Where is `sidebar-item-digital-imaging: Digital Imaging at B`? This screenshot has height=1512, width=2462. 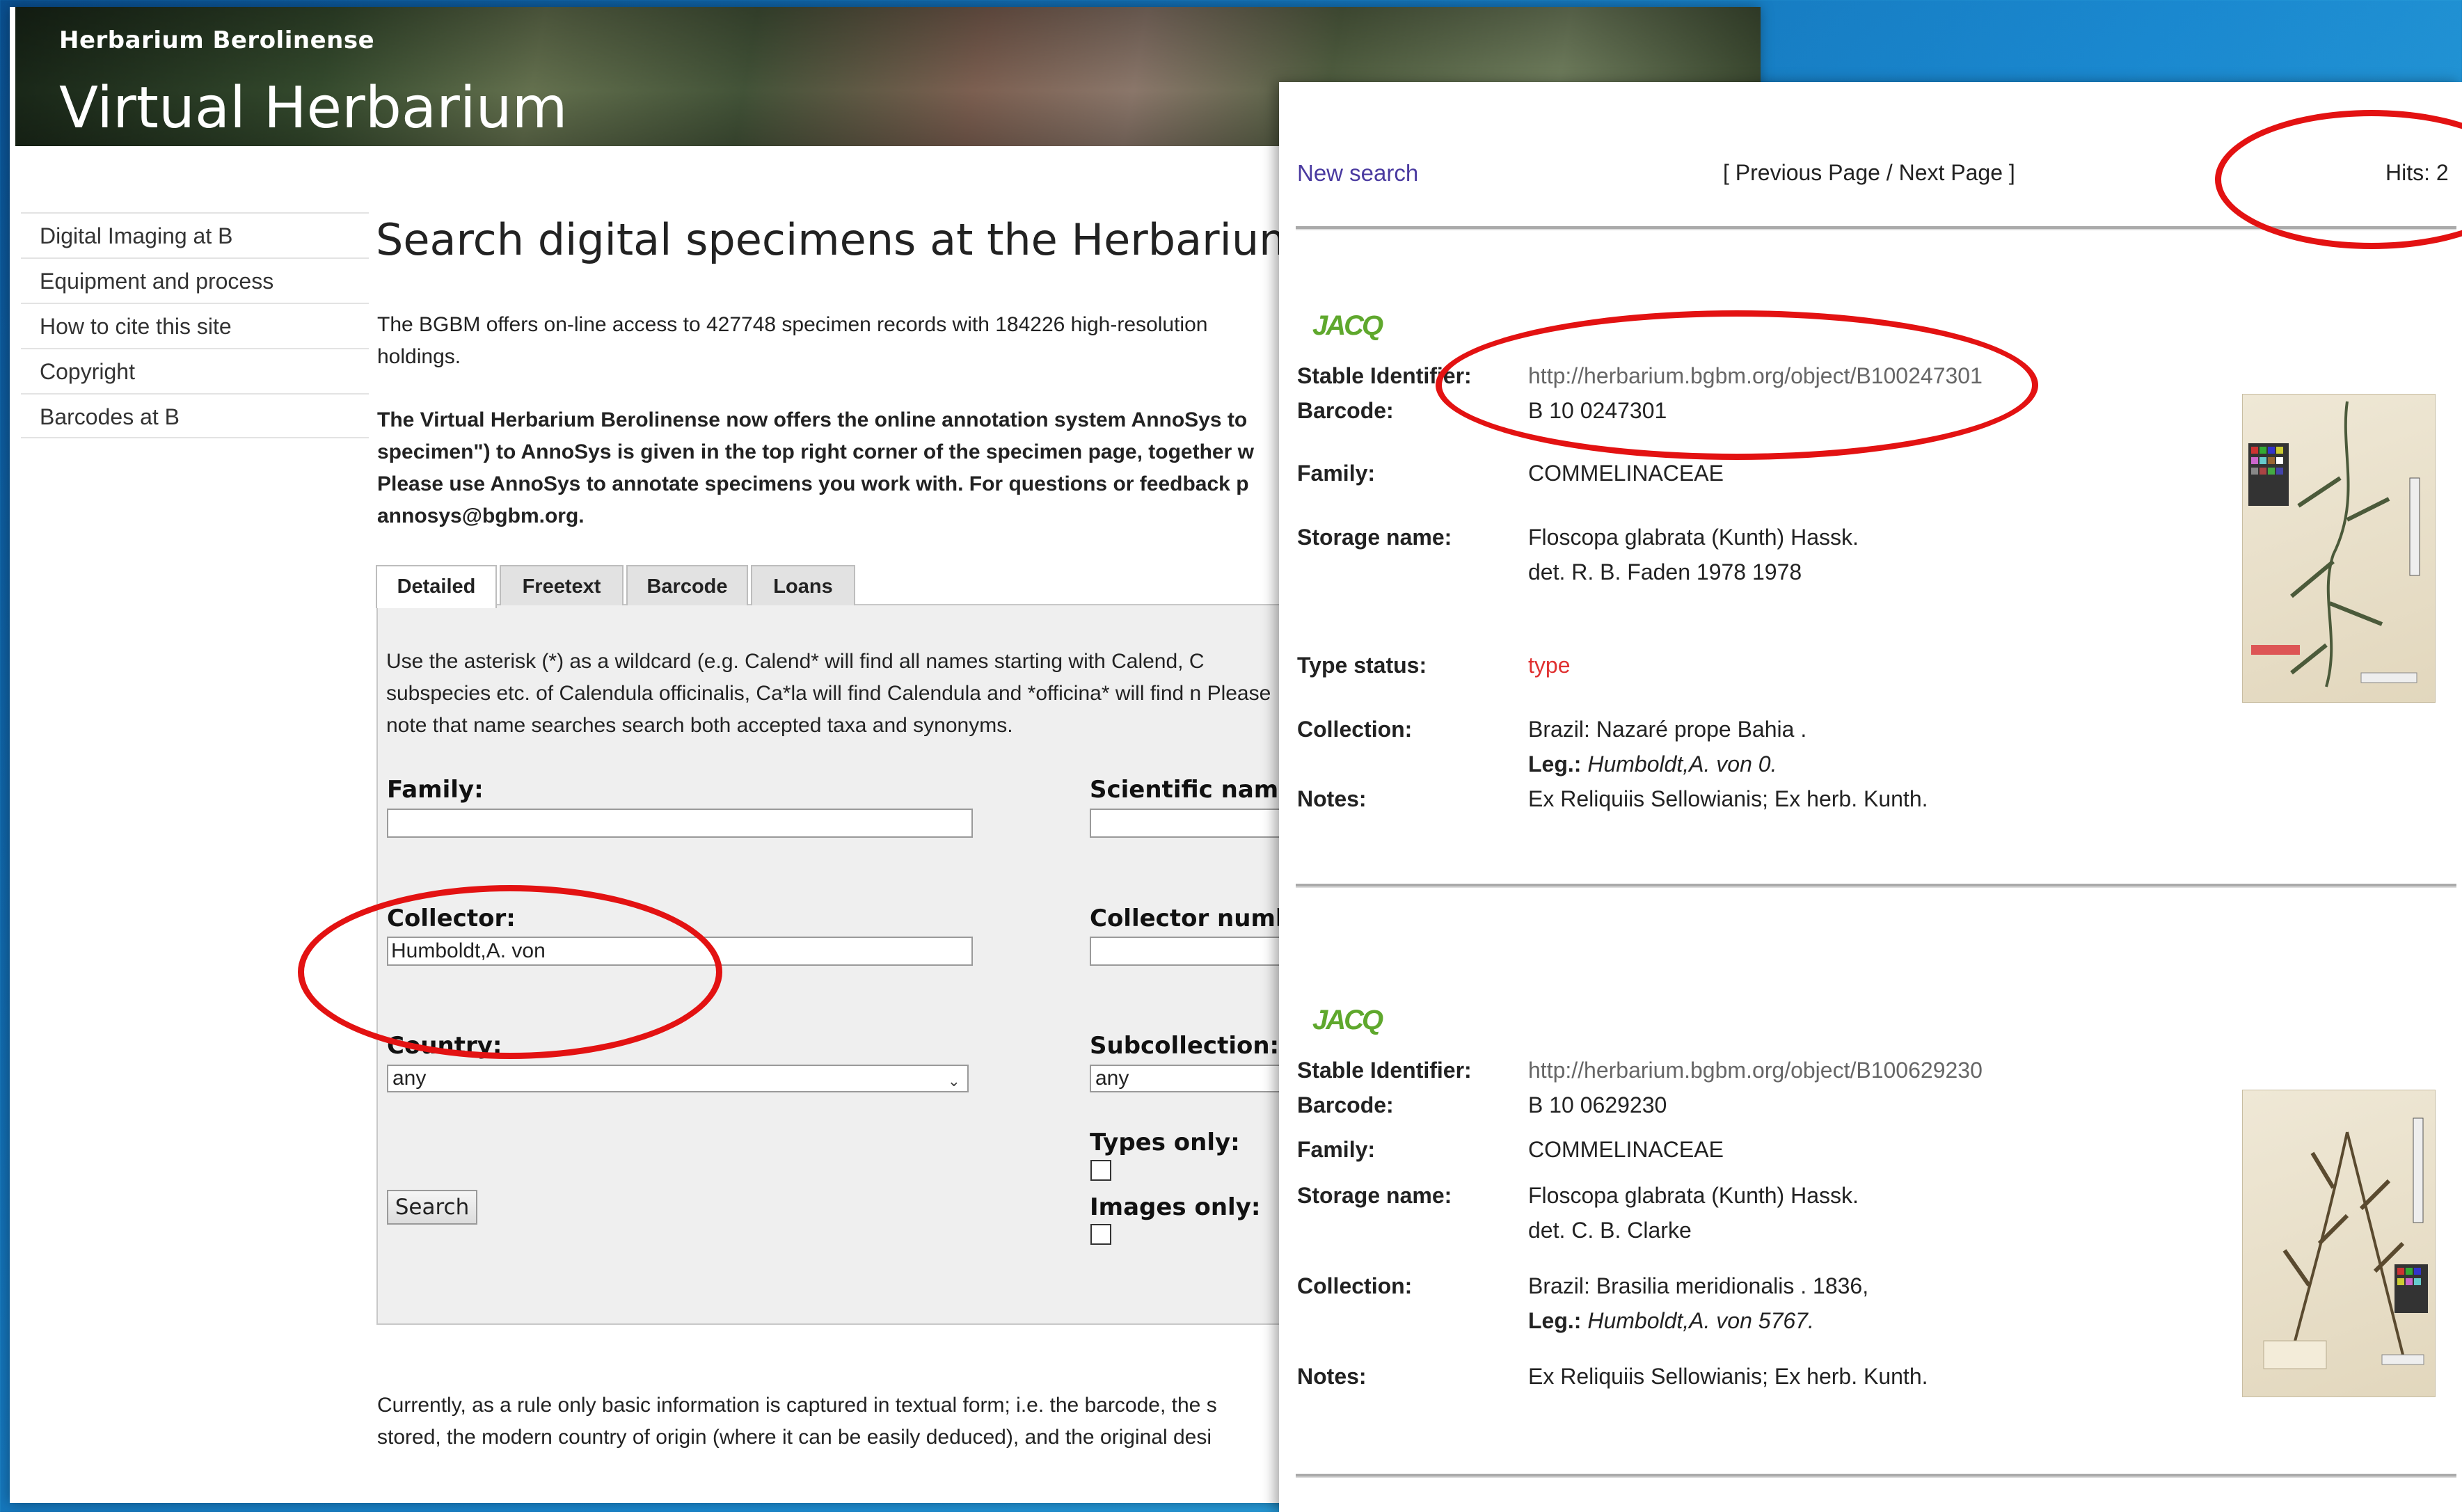 sidebar-item-digital-imaging: Digital Imaging at B is located at coordinates (195, 234).